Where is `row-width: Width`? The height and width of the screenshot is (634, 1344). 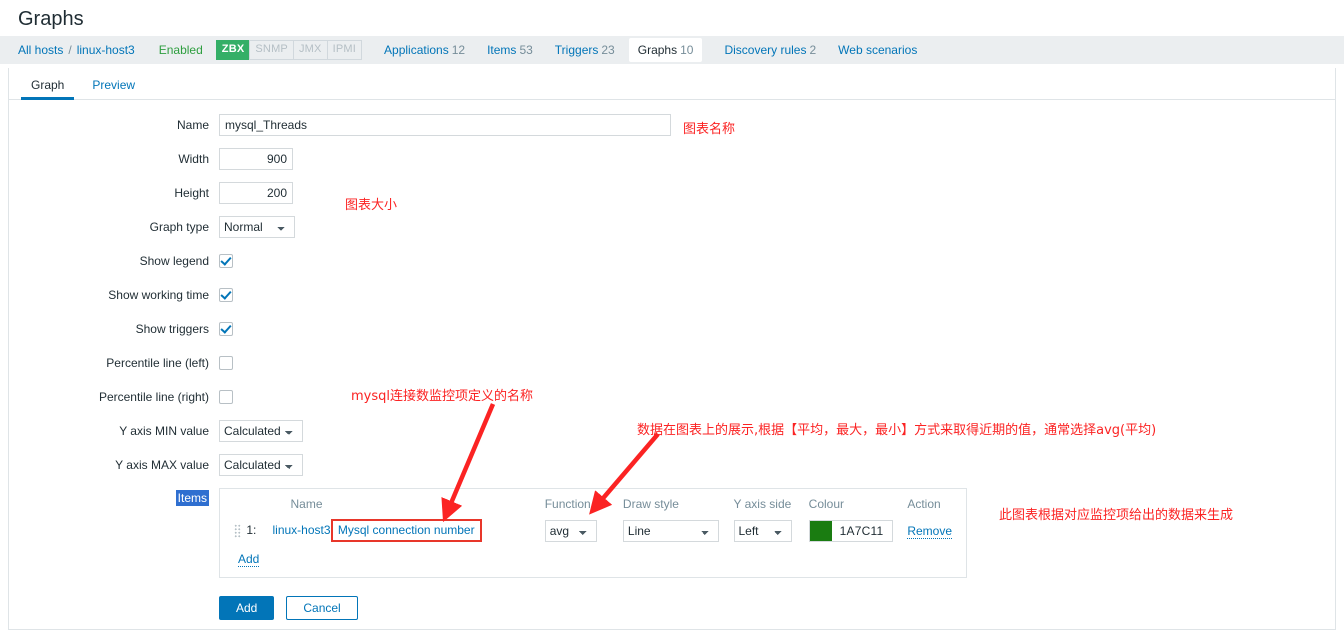 row-width: Width is located at coordinates (672, 159).